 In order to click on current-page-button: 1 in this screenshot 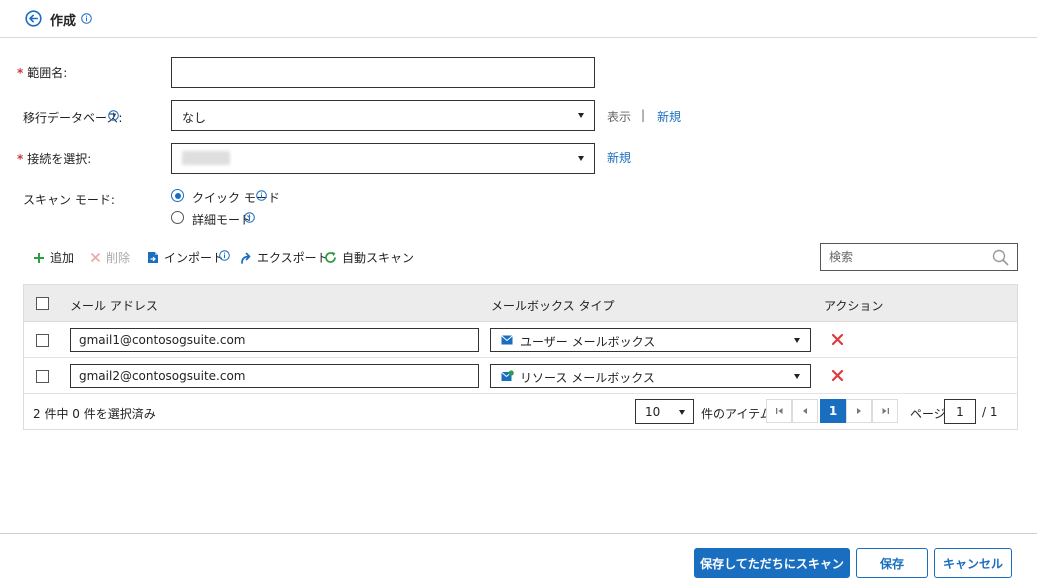, I will do `click(833, 411)`.